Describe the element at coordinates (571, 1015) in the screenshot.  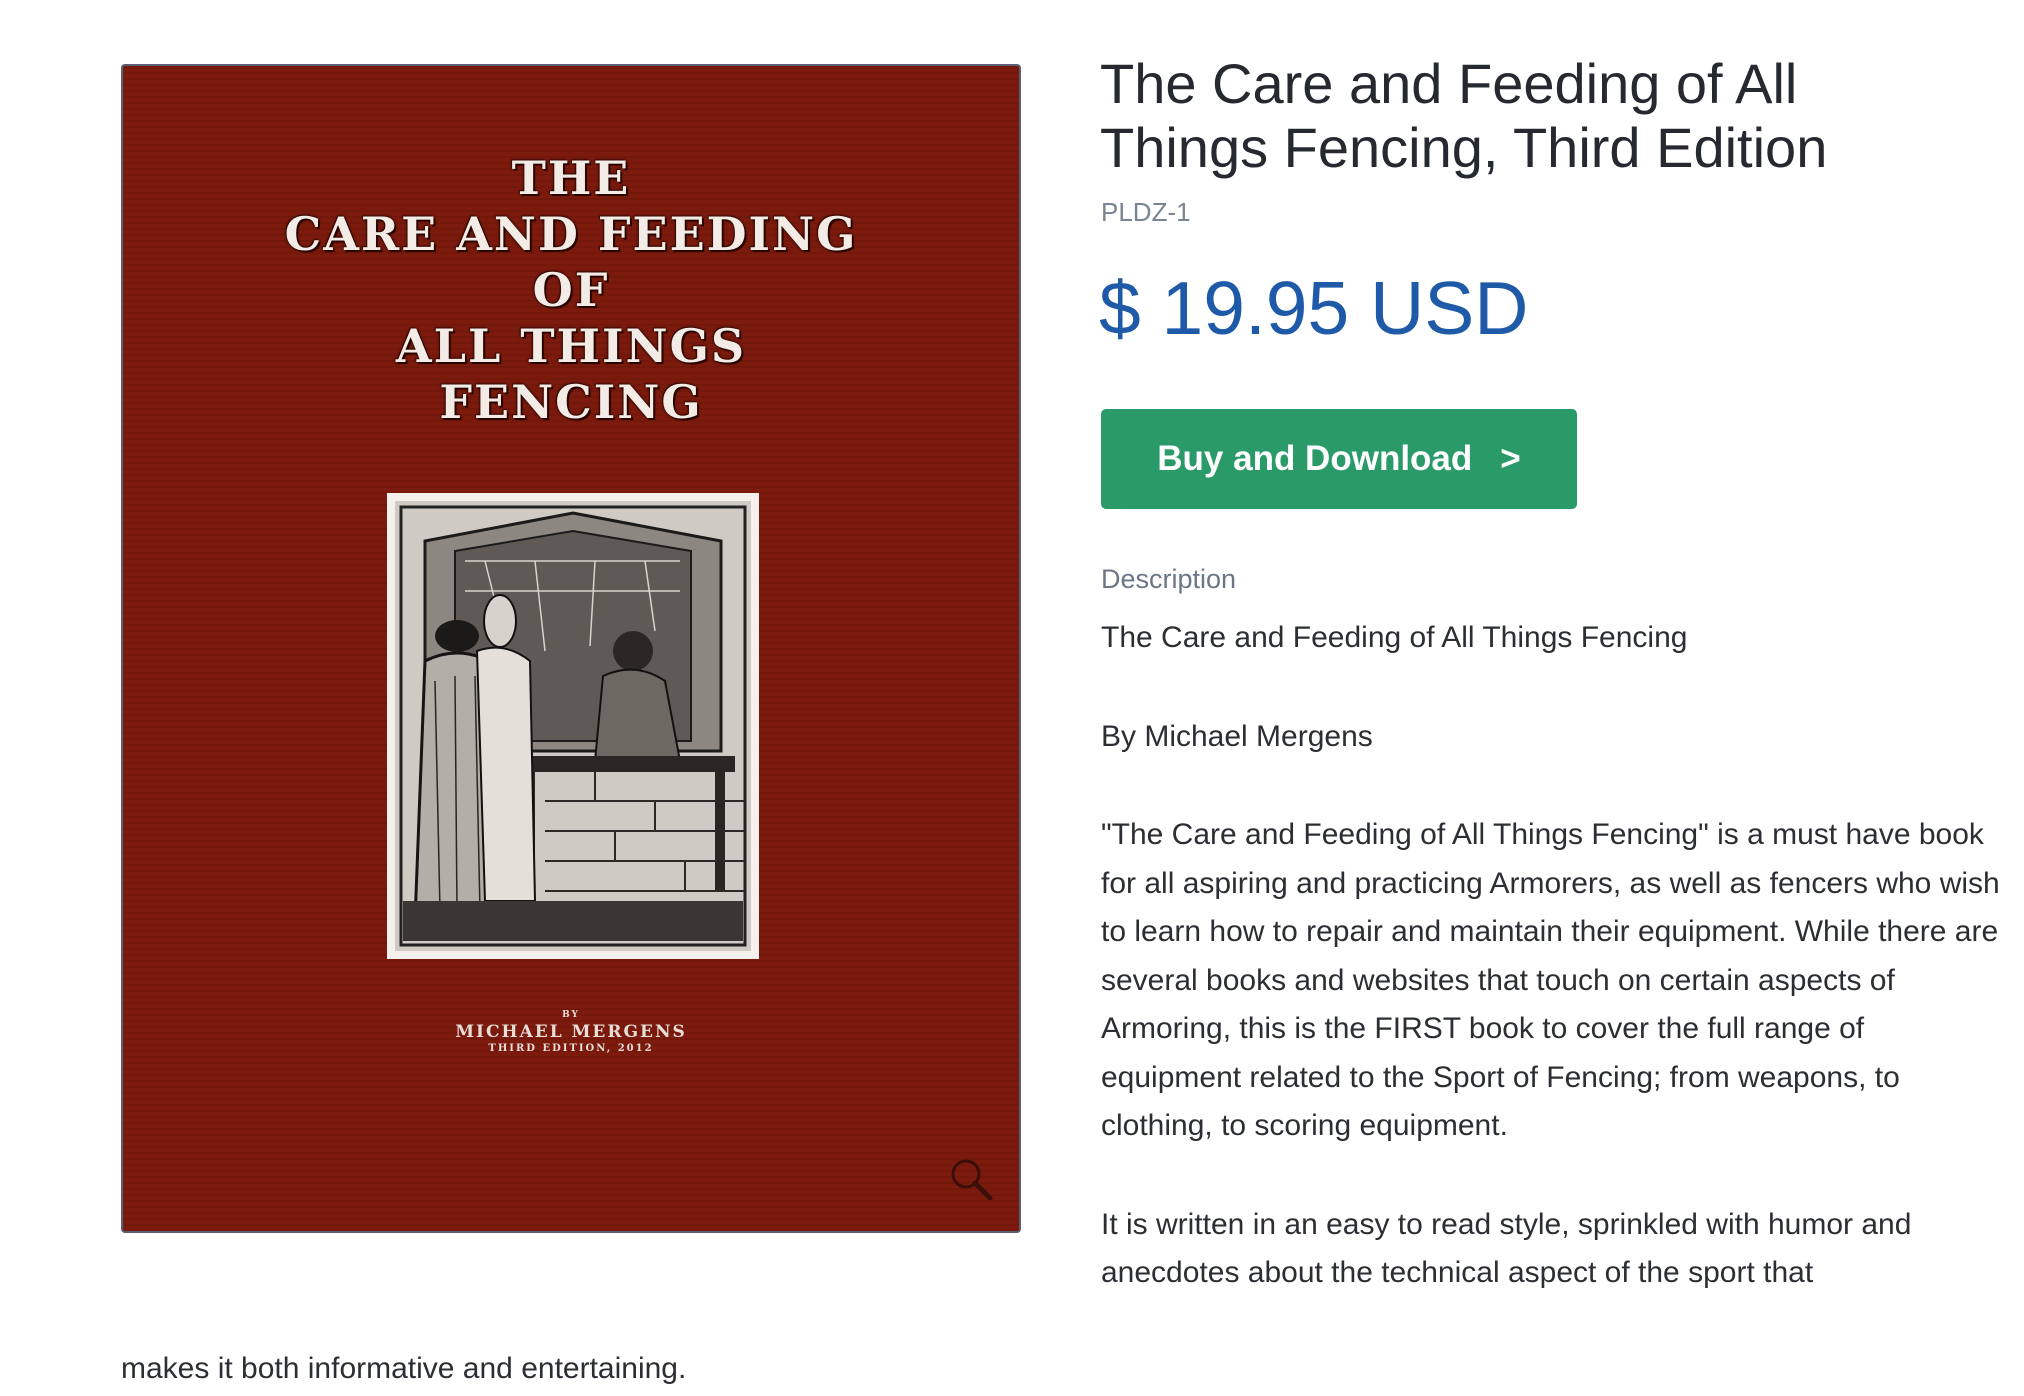
I see `cover-by-label: BY` at that location.